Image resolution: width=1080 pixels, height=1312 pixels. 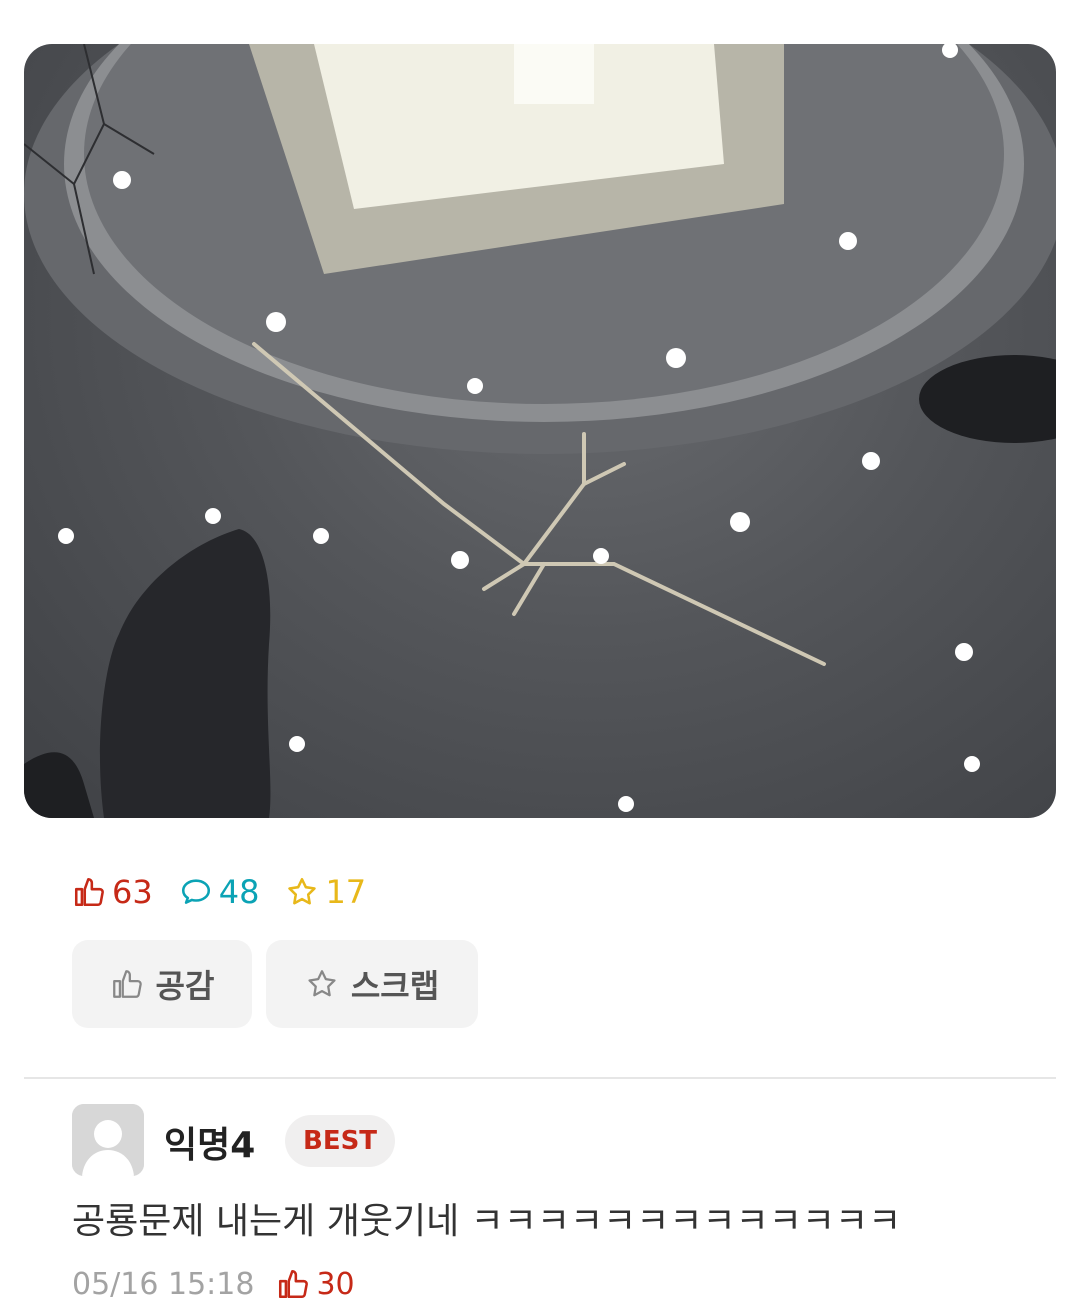 I want to click on scrap-count: 17, so click(x=325, y=892).